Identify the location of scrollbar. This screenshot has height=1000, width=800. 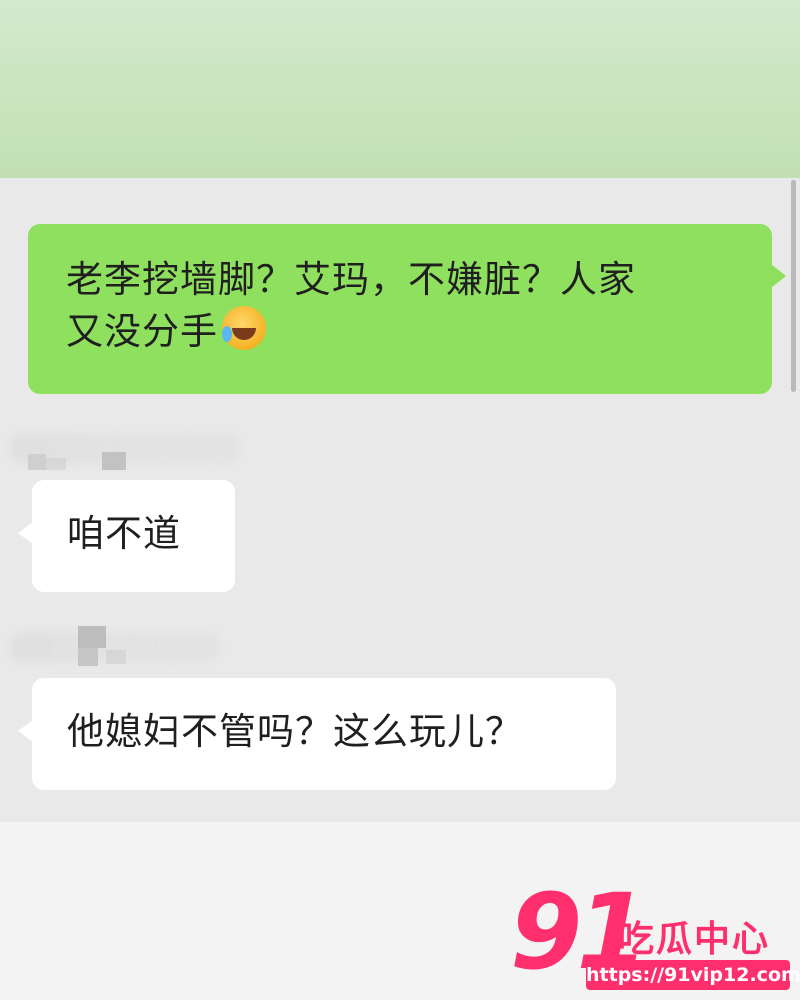
(793, 286).